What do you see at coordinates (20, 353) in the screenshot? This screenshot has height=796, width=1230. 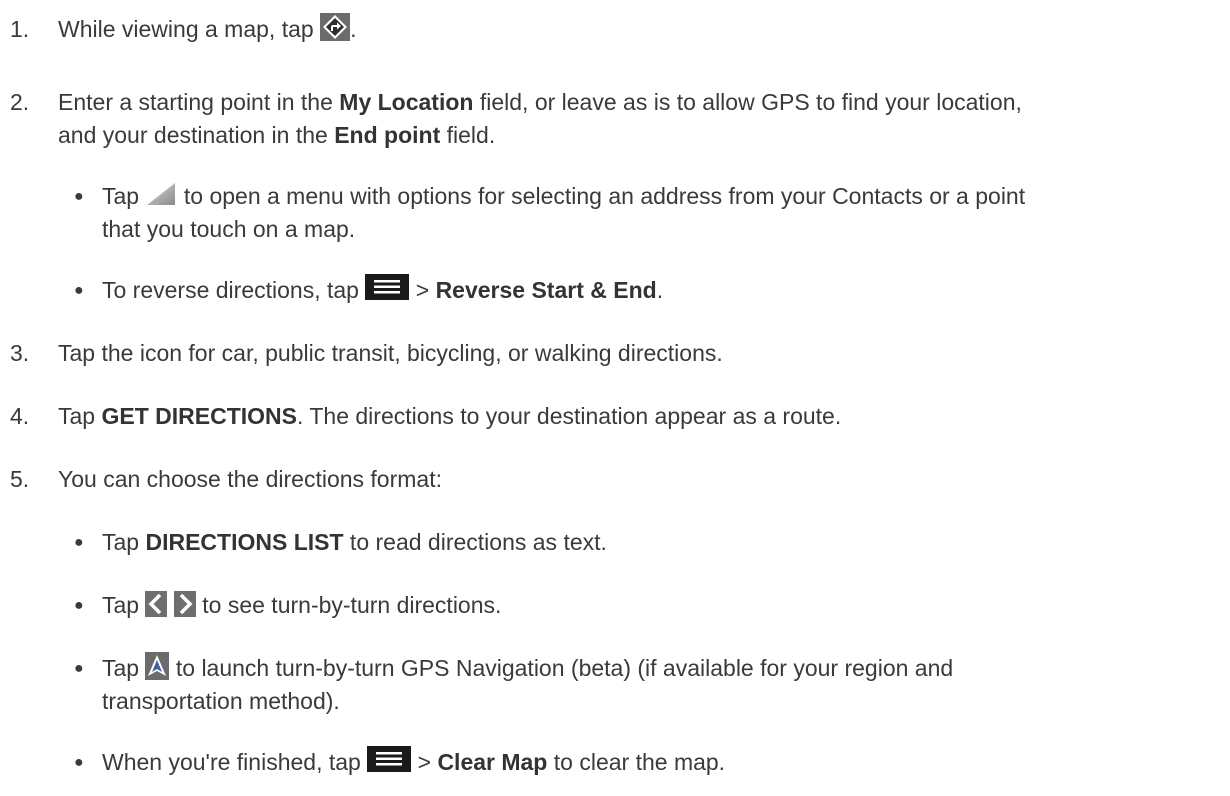 I see `step-number: 3.` at bounding box center [20, 353].